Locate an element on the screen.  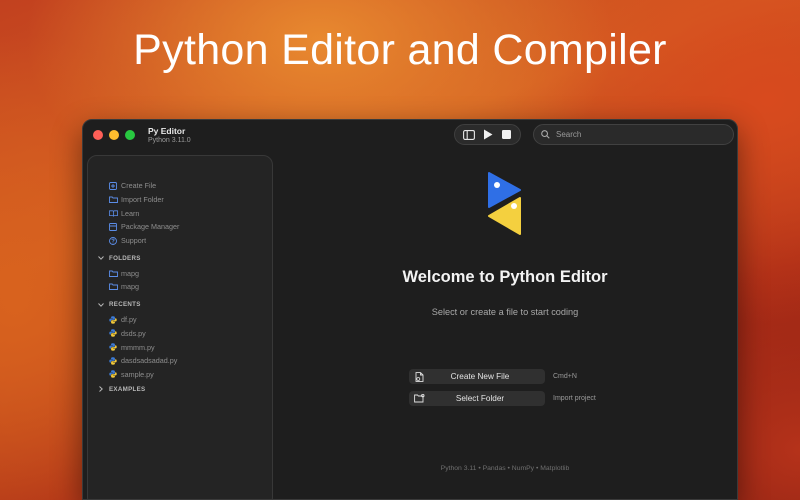
close-window-button is located at coordinates (98, 135).